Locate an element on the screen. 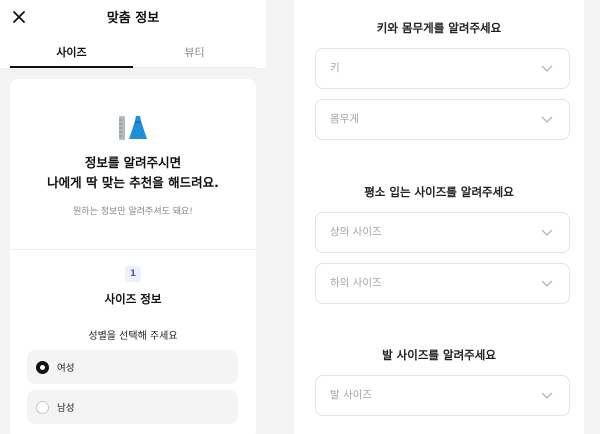  gender-prompt: 성별을 선택해 주세요 is located at coordinates (133, 336).